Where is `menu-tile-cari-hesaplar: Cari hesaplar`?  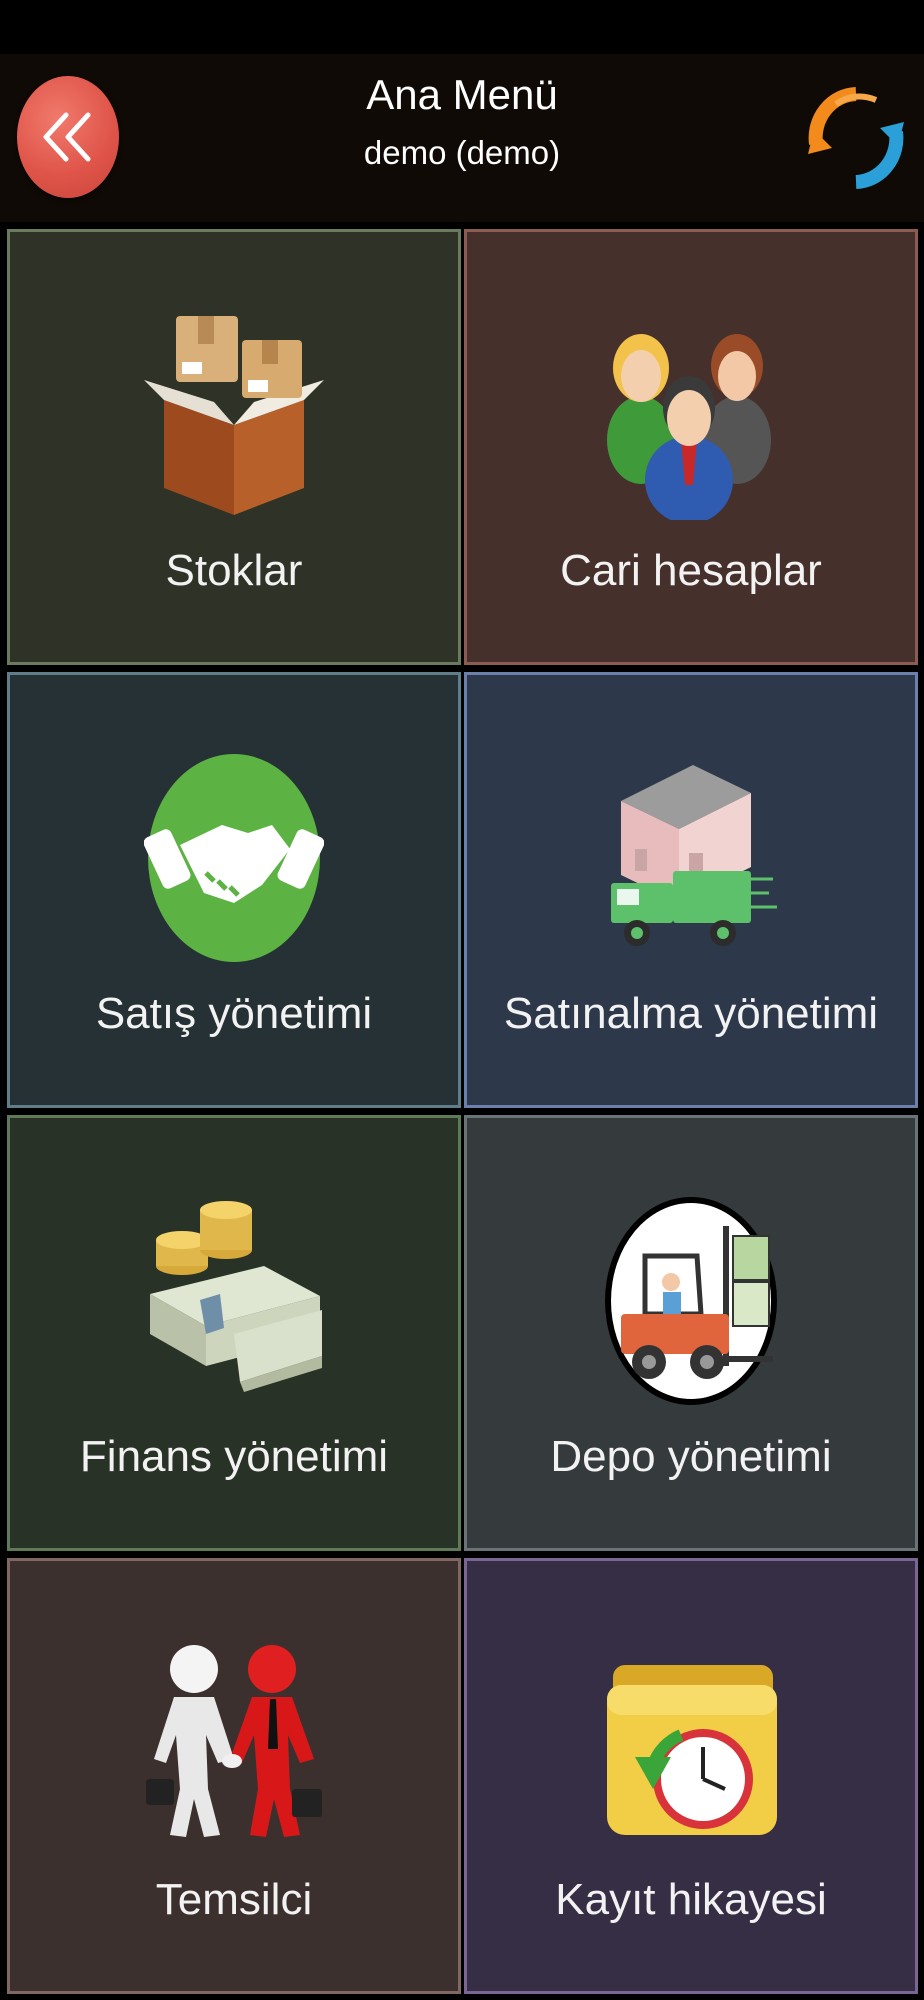 menu-tile-cari-hesaplar: Cari hesaplar is located at coordinates (691, 447).